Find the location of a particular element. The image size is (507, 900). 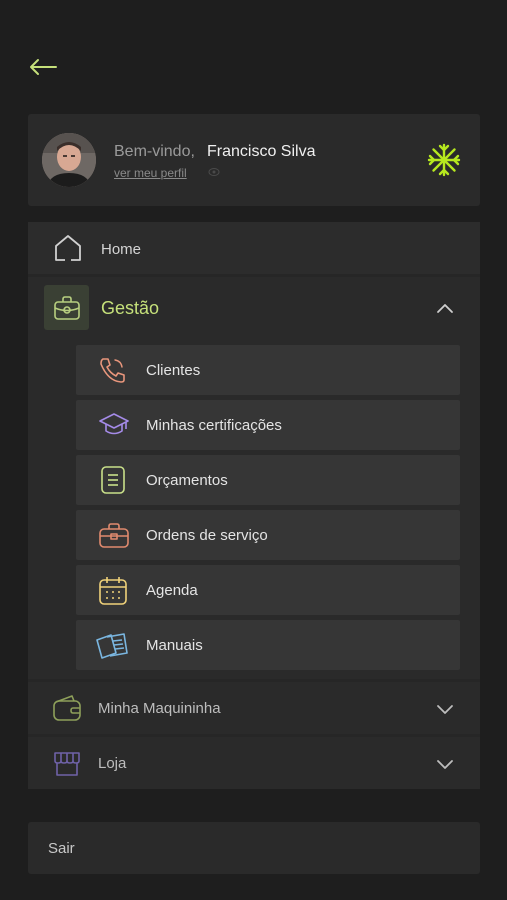

graduation-cap-icon is located at coordinates (114, 424).